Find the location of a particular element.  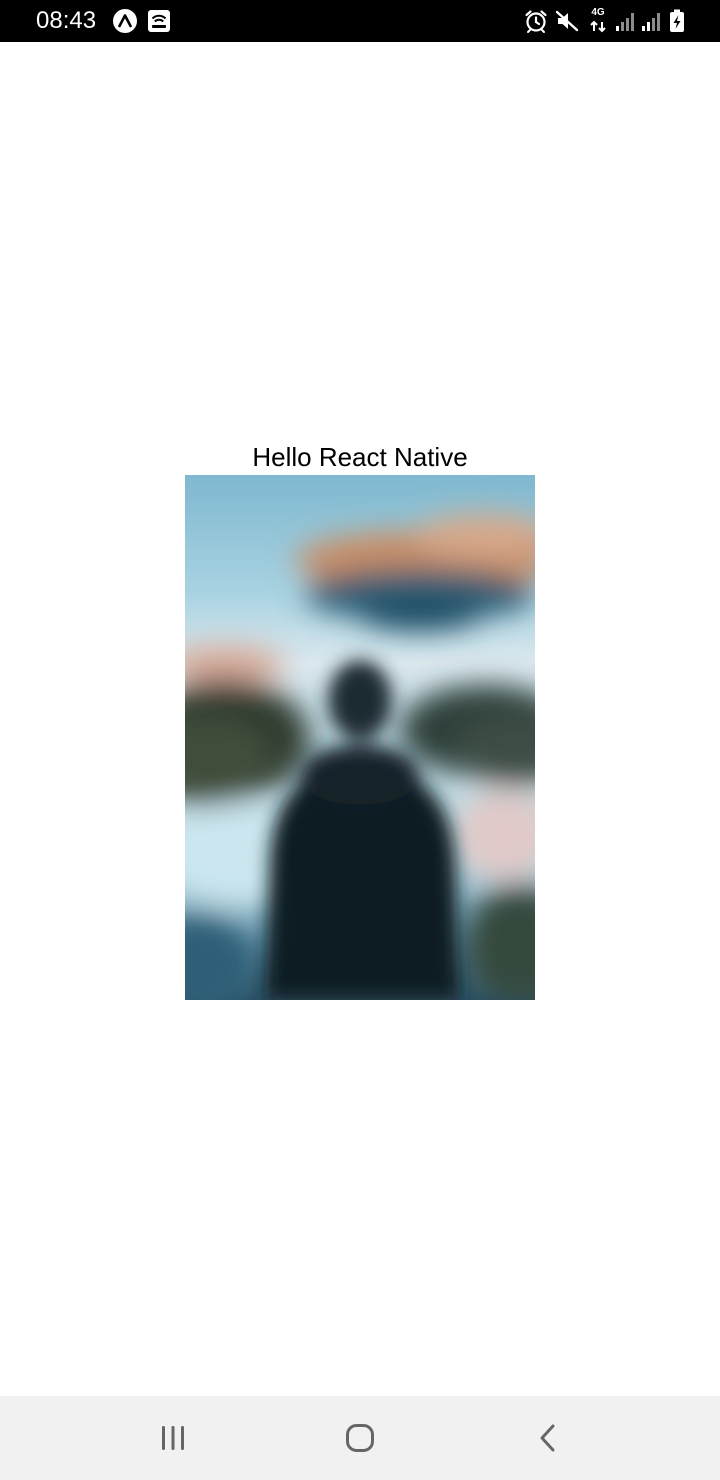

navigation-bar is located at coordinates (360, 1438).